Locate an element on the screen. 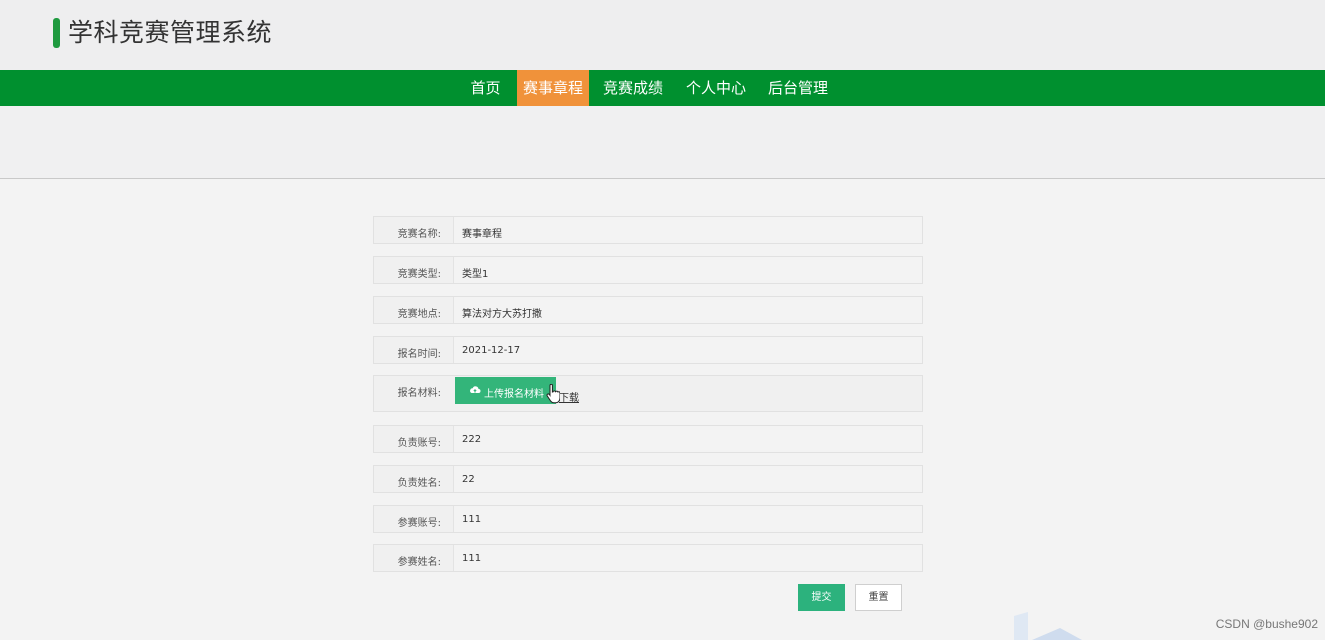  form-row-owner-name: 负责姓名: 22 is located at coordinates (648, 479).